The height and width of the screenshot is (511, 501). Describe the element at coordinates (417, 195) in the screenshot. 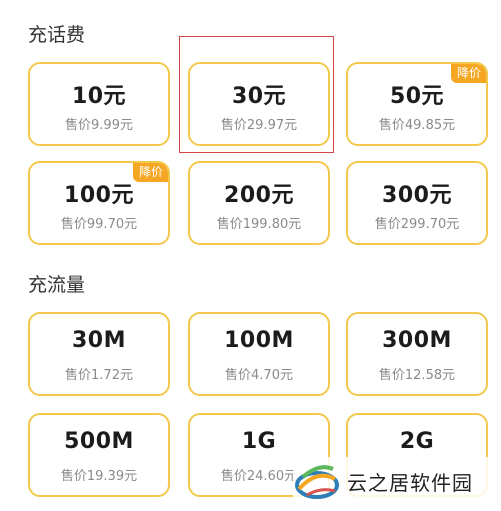

I see `card-amount: 300元` at that location.